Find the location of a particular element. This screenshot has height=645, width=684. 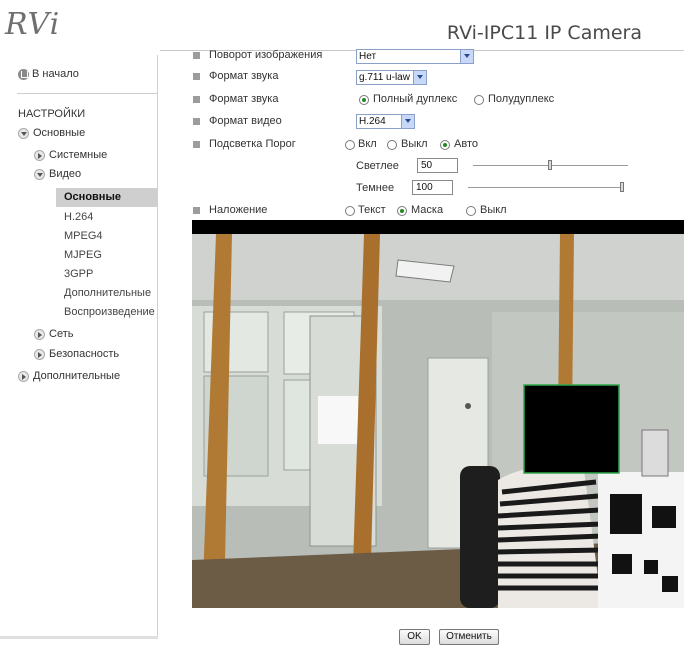

overlay-mask-radio is located at coordinates (402, 211).